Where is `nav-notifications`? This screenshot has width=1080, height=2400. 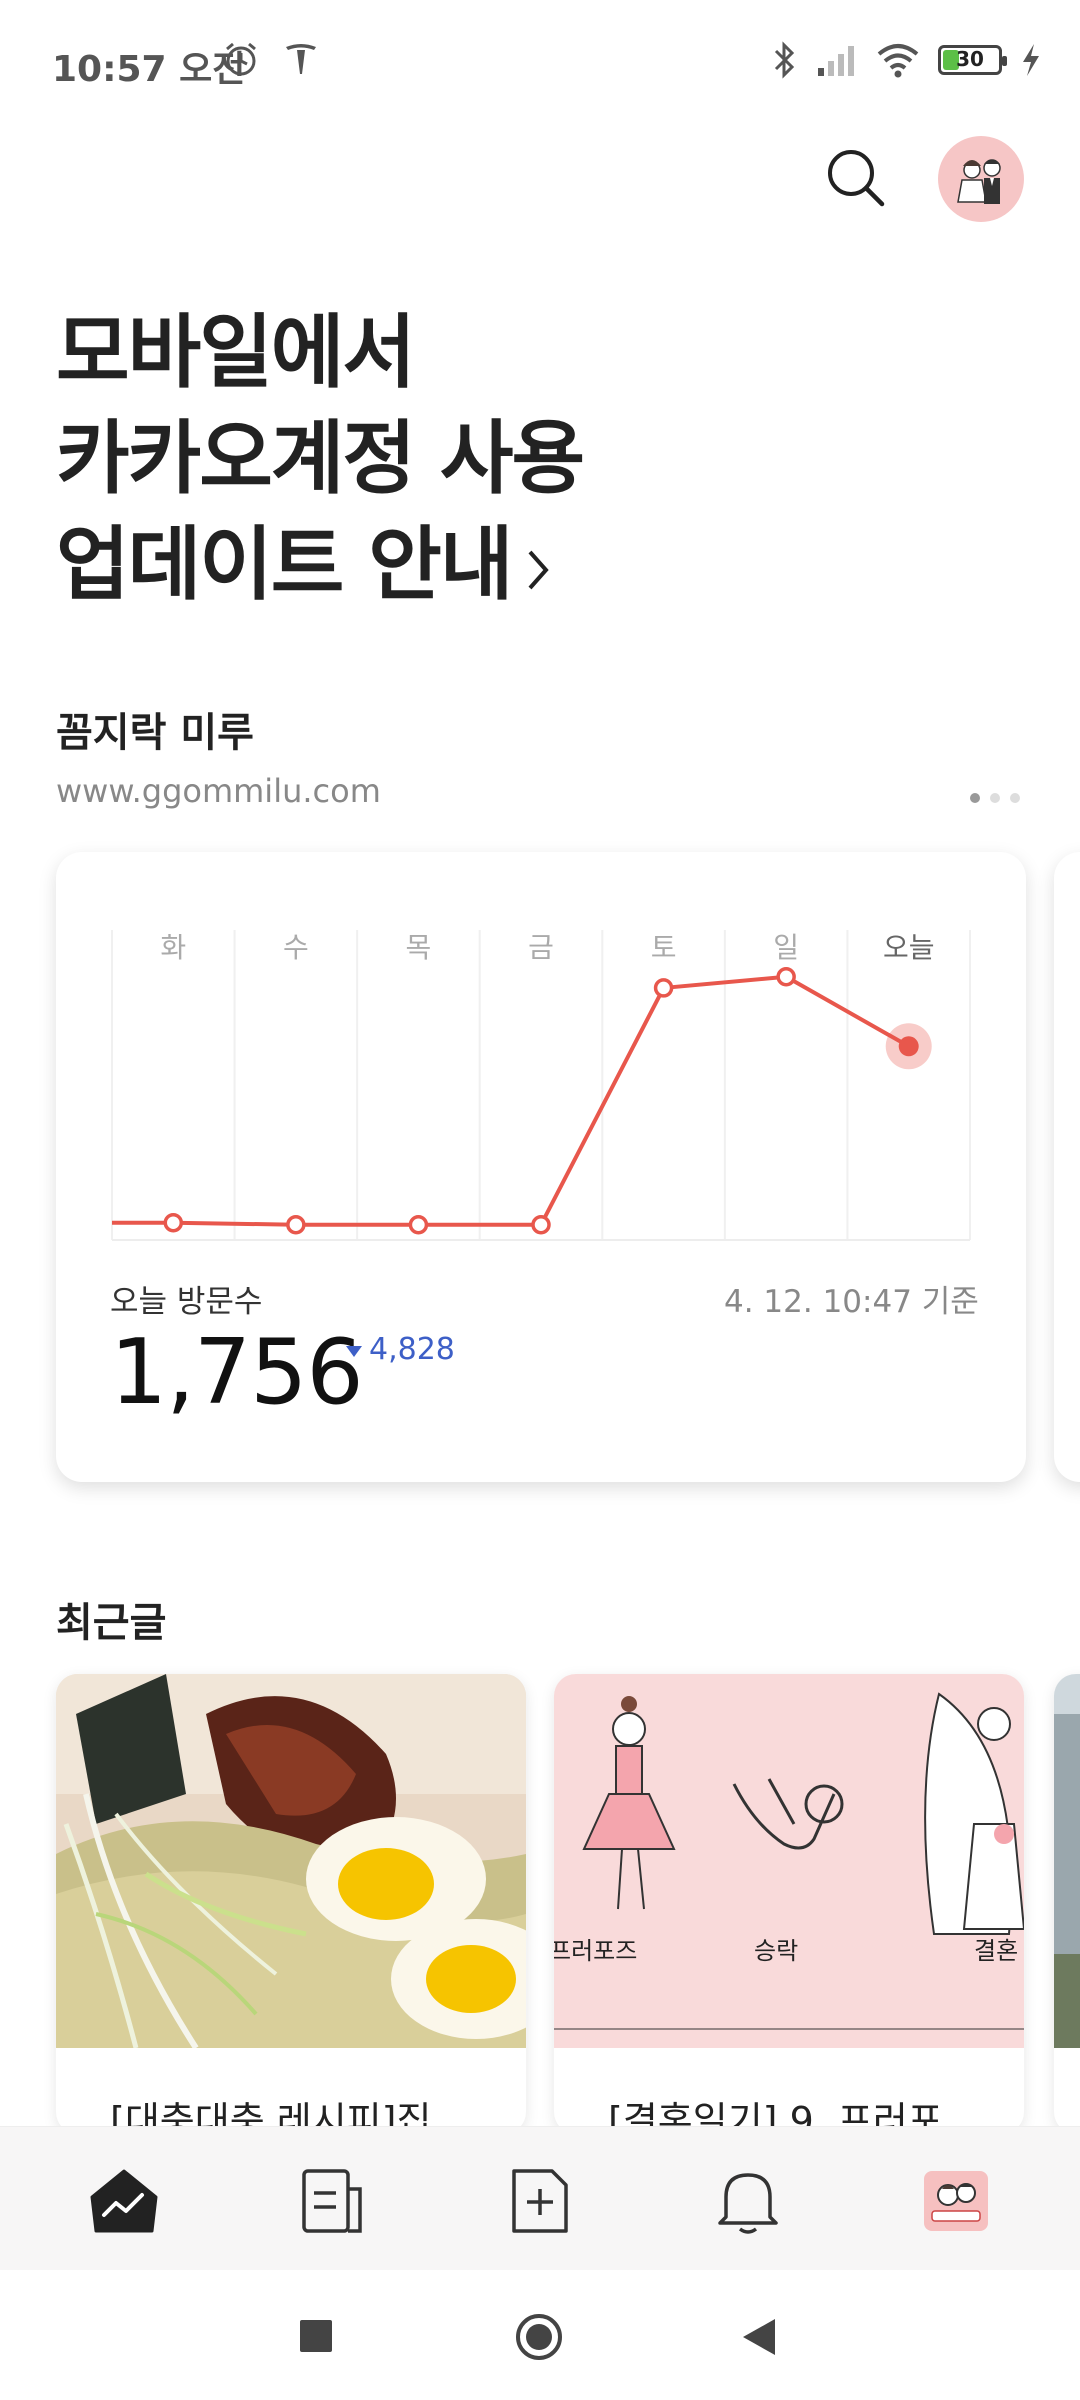
nav-notifications is located at coordinates (748, 2201).